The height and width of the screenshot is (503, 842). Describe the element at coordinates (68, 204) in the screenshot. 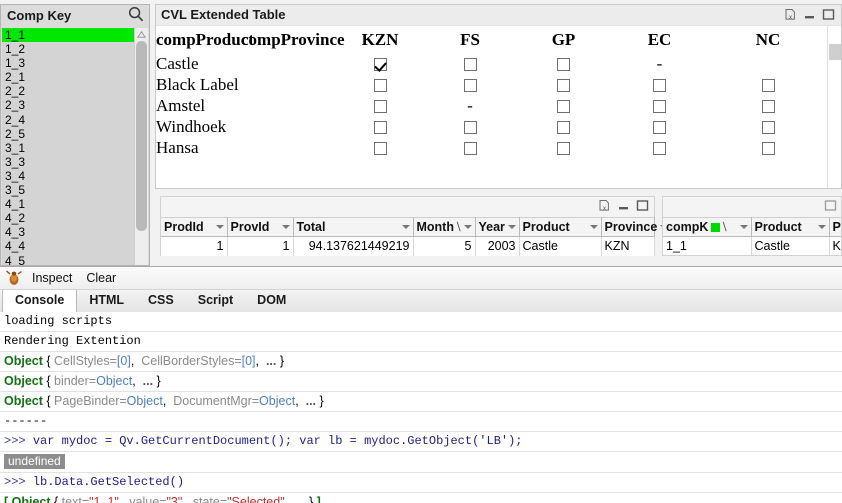

I see `list-item: 4_1` at that location.